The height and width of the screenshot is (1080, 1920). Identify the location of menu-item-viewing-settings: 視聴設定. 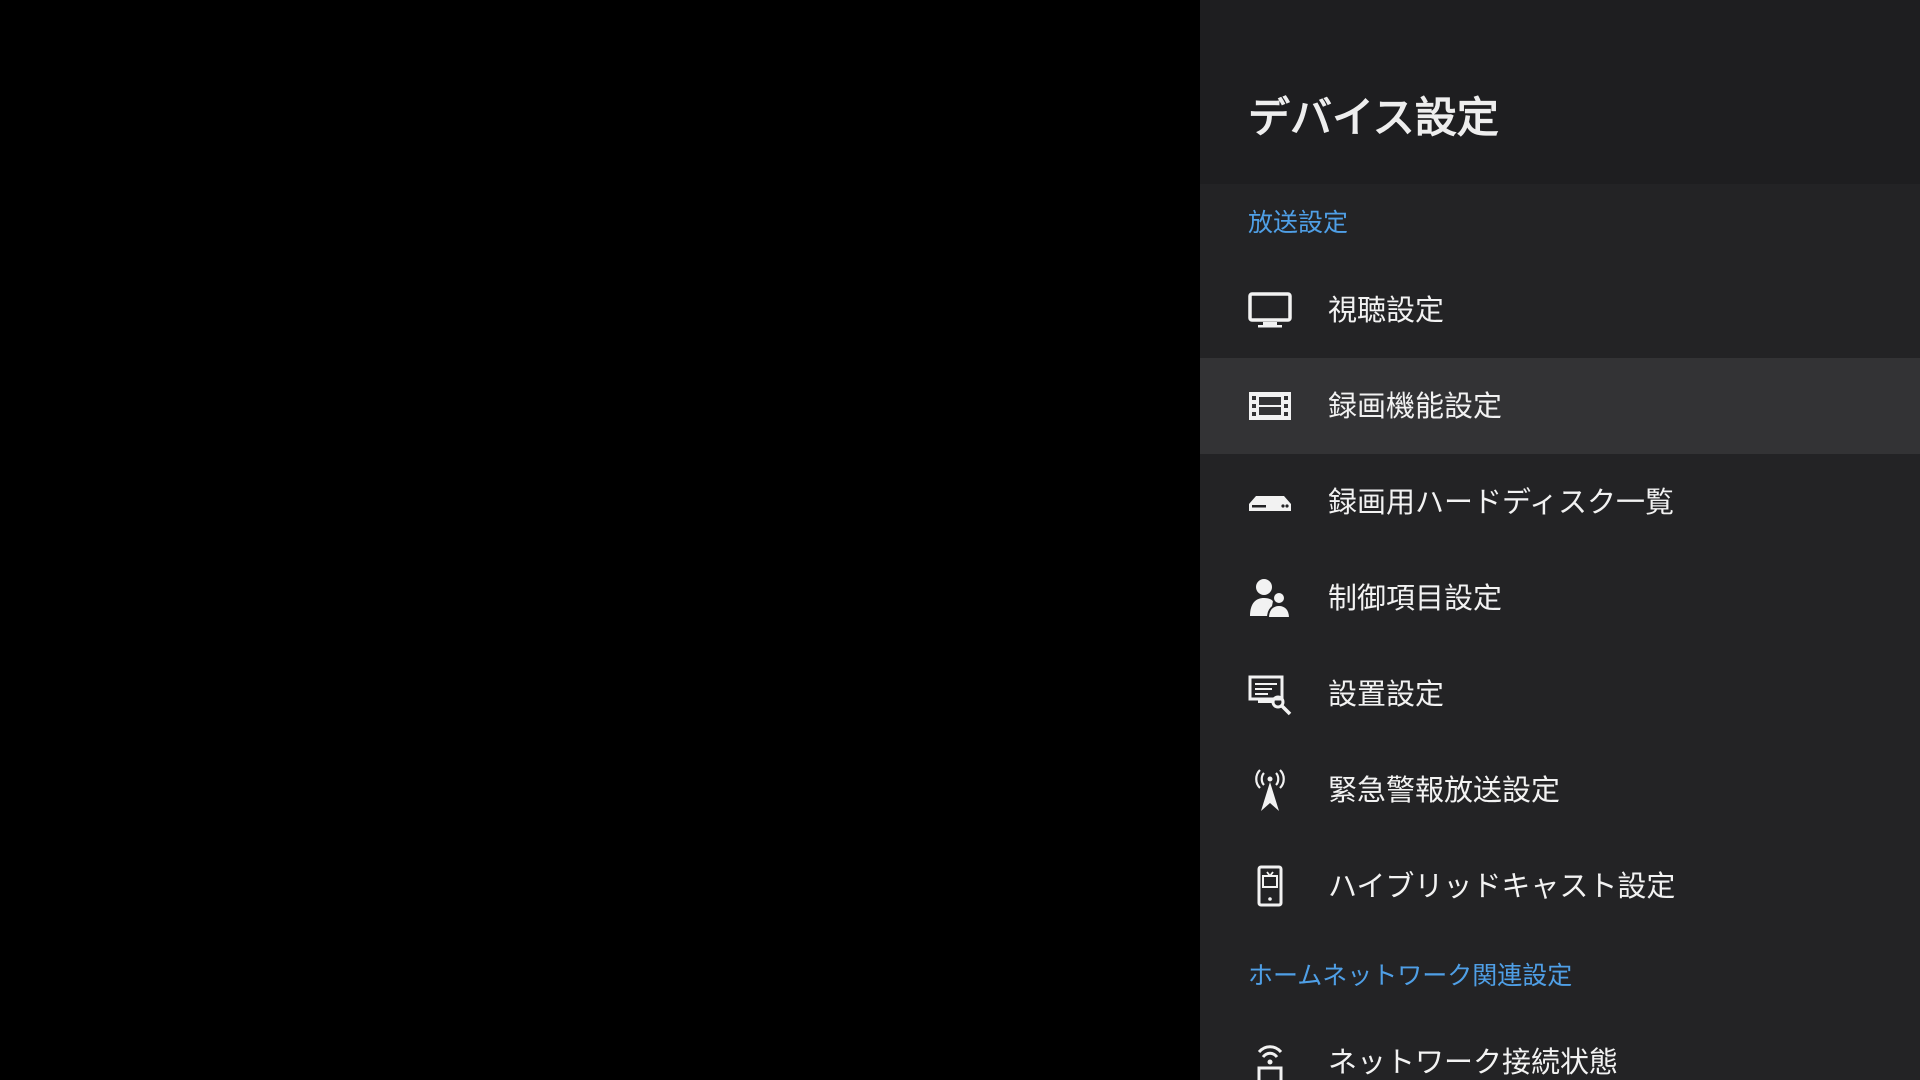
(1560, 310).